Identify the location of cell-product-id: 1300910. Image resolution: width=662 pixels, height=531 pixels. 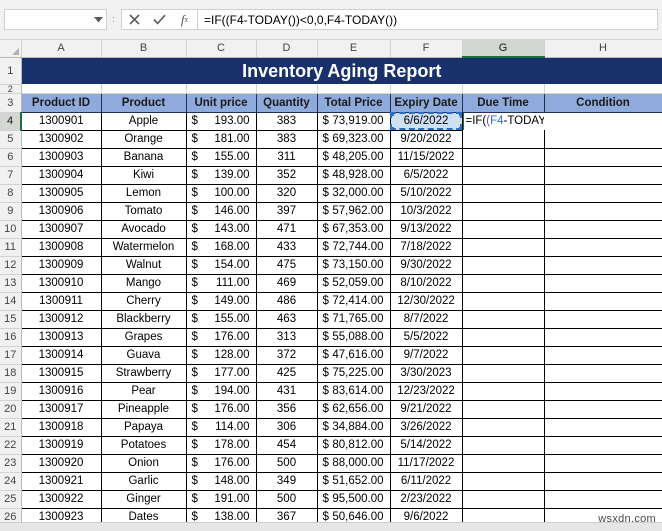
(61, 283).